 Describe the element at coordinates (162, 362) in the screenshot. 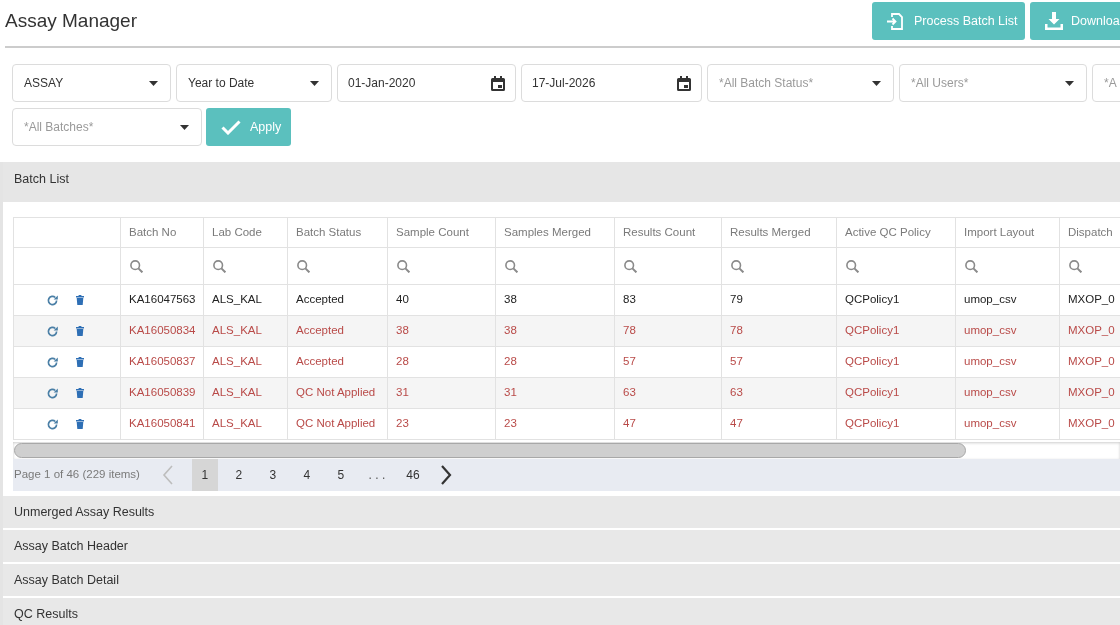

I see `table-cell: KA16050837` at that location.